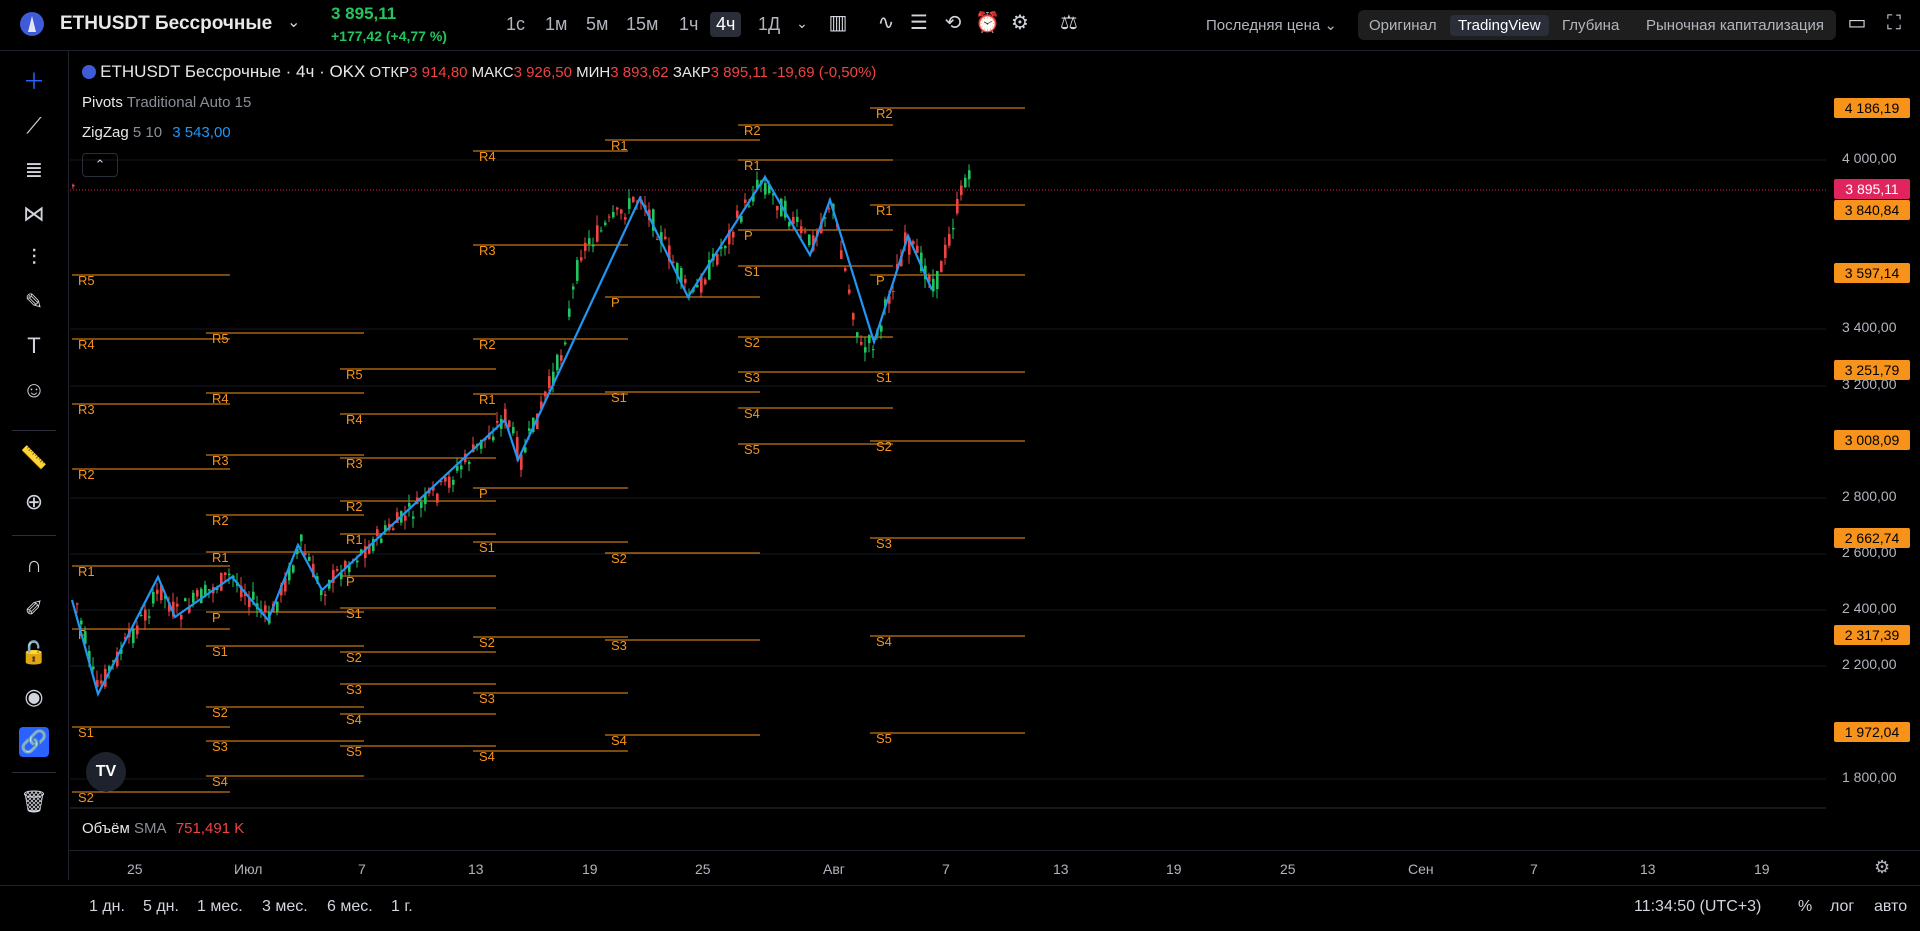 The width and height of the screenshot is (1920, 931). What do you see at coordinates (34, 802) in the screenshot?
I see `trash-icon: 🗑` at bounding box center [34, 802].